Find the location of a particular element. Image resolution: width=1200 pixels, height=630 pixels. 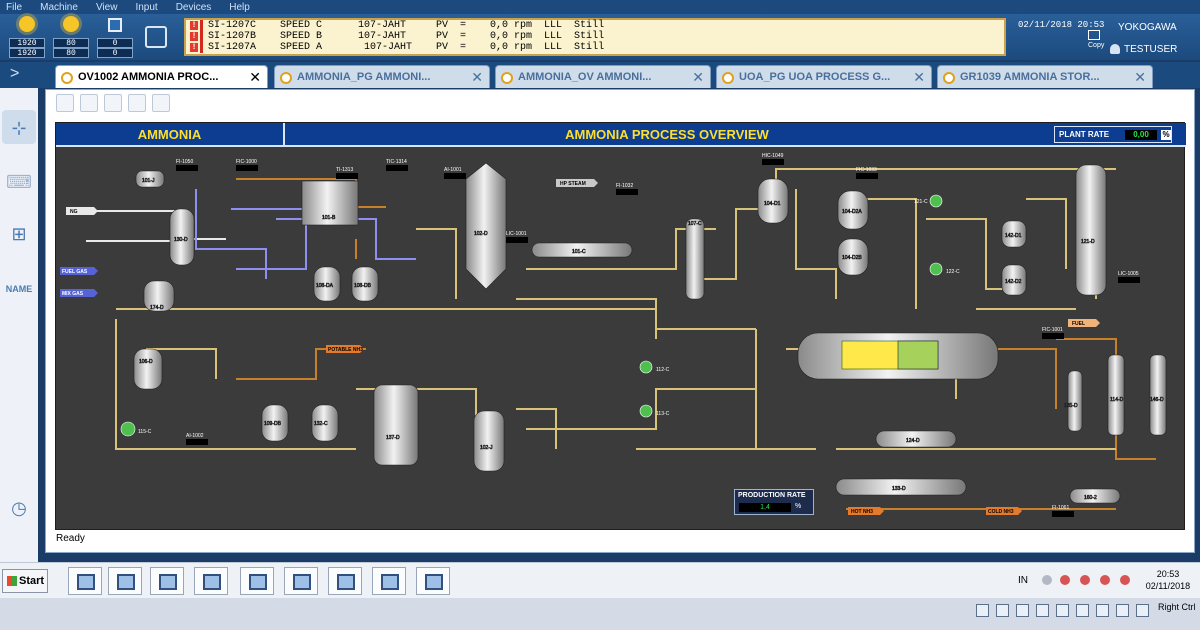

vessel-106-d: 106-D is located at coordinates (148, 369).